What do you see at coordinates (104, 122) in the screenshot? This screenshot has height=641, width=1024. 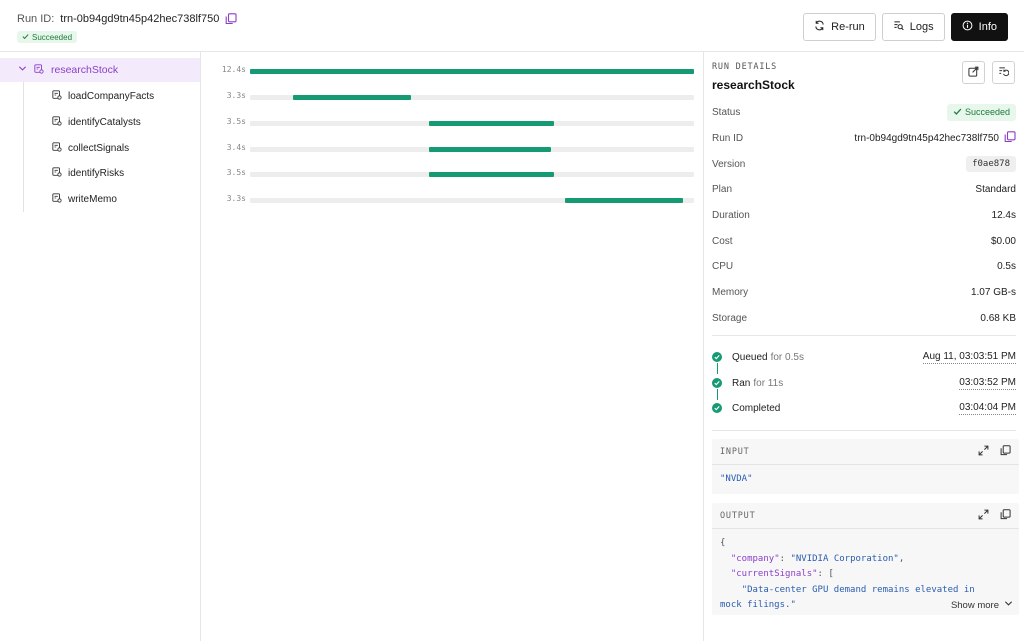 I see `tree-item-label: identifyCatalysts` at bounding box center [104, 122].